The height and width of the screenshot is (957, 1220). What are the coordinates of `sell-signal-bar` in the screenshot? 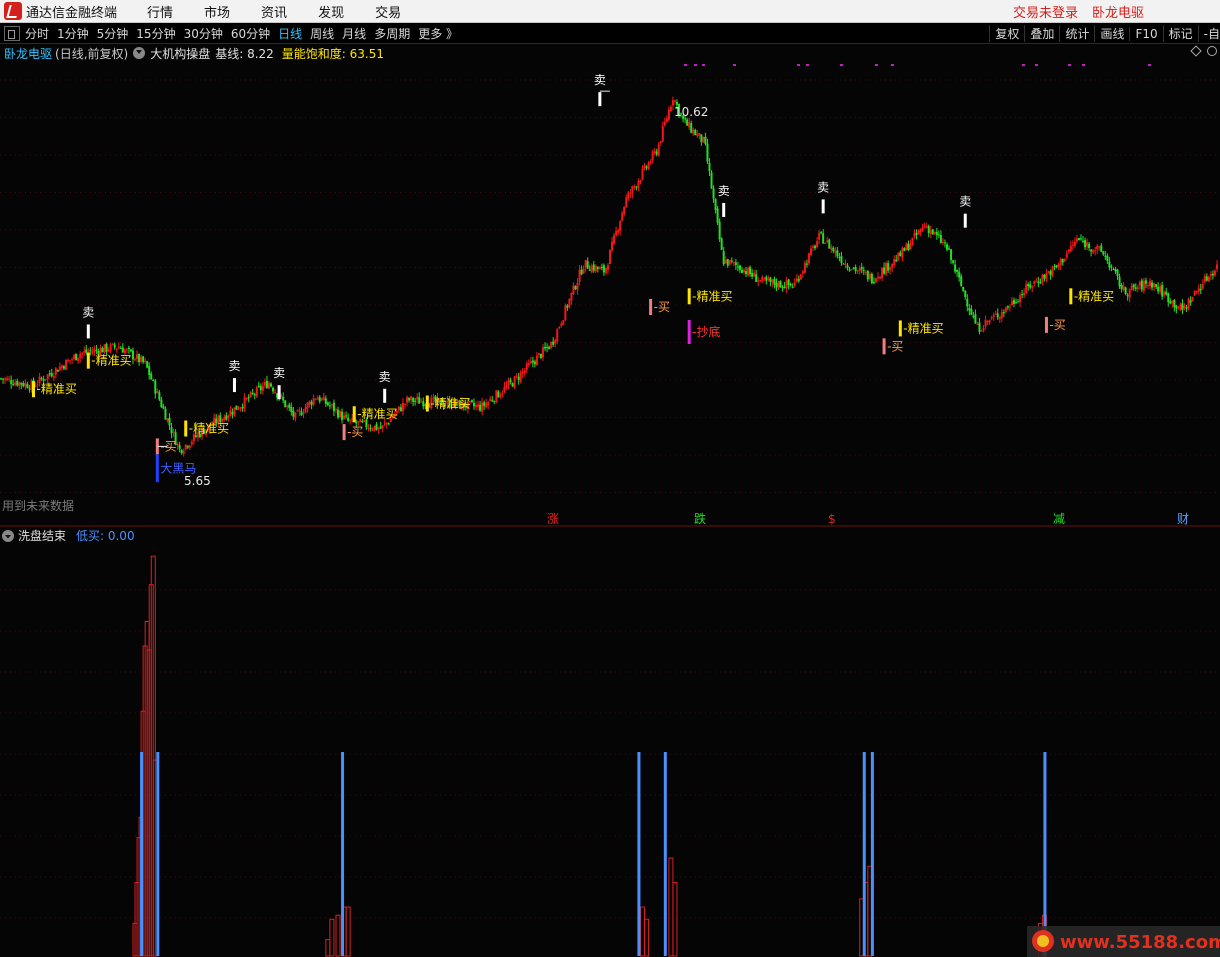 It's located at (234, 385).